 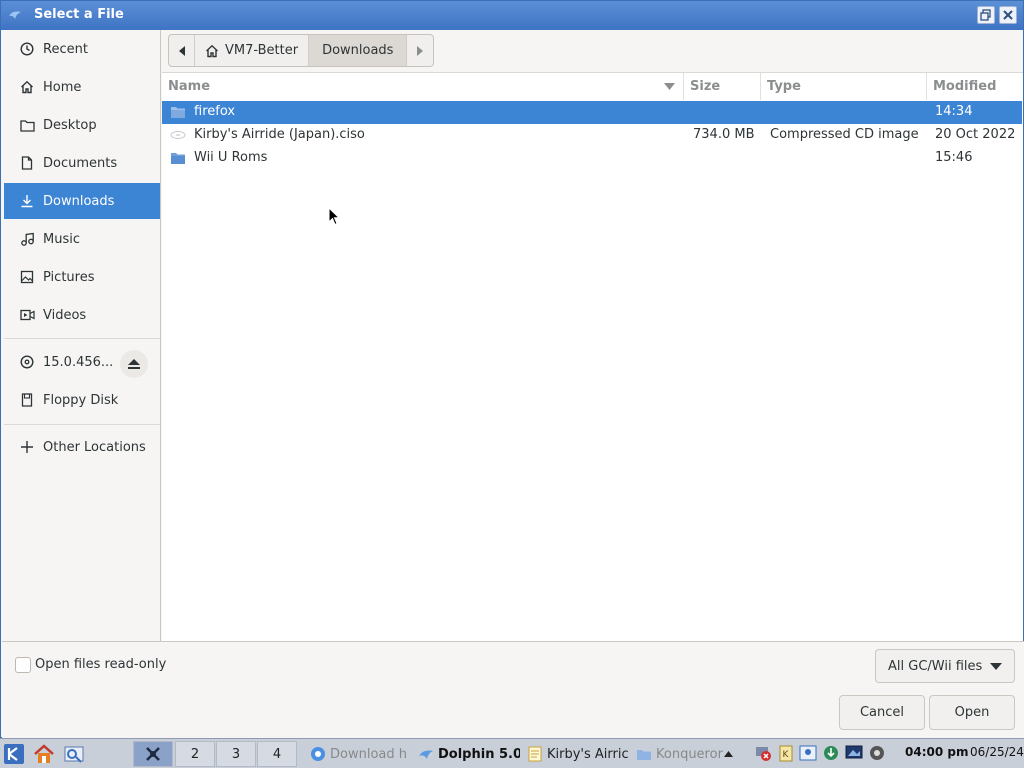 I want to click on file-filter-dropdown: All GC/Wii files, so click(x=945, y=666).